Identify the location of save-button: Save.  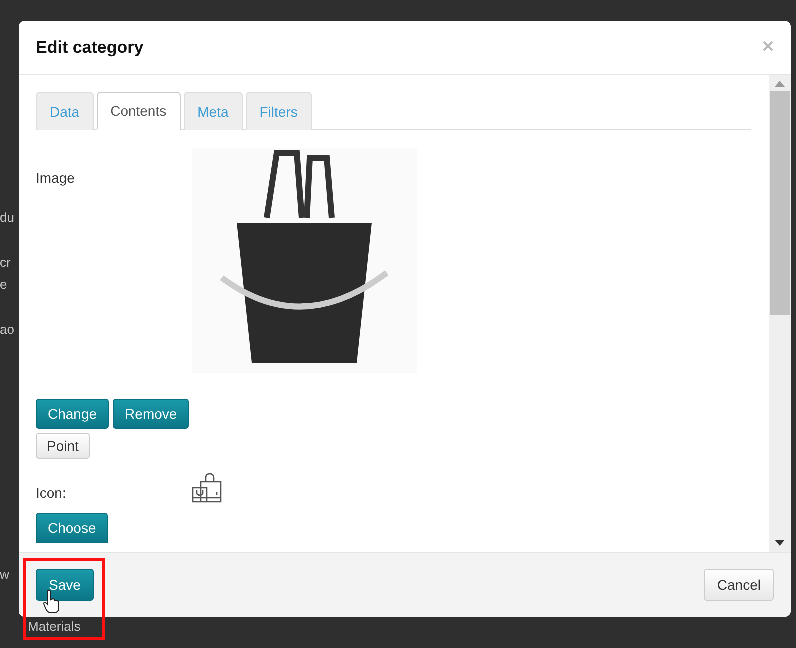
(65, 585).